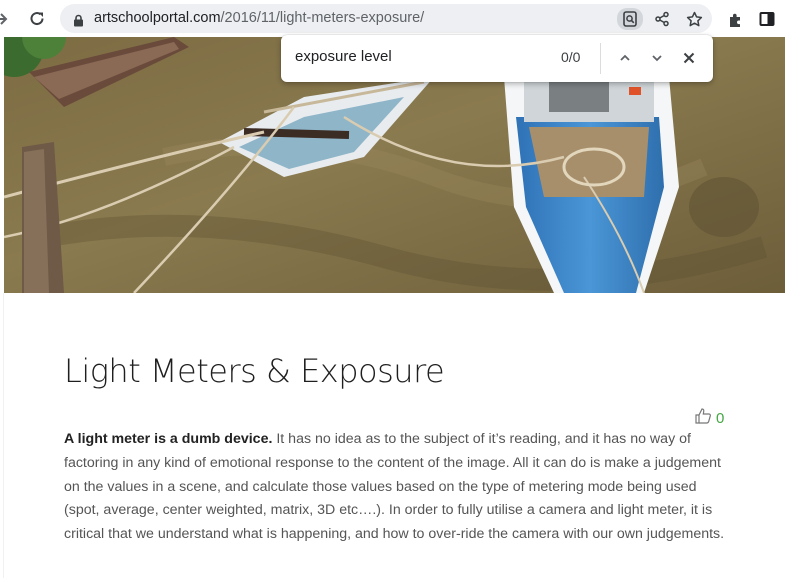  I want to click on forward-arrow-icon, so click(6, 19).